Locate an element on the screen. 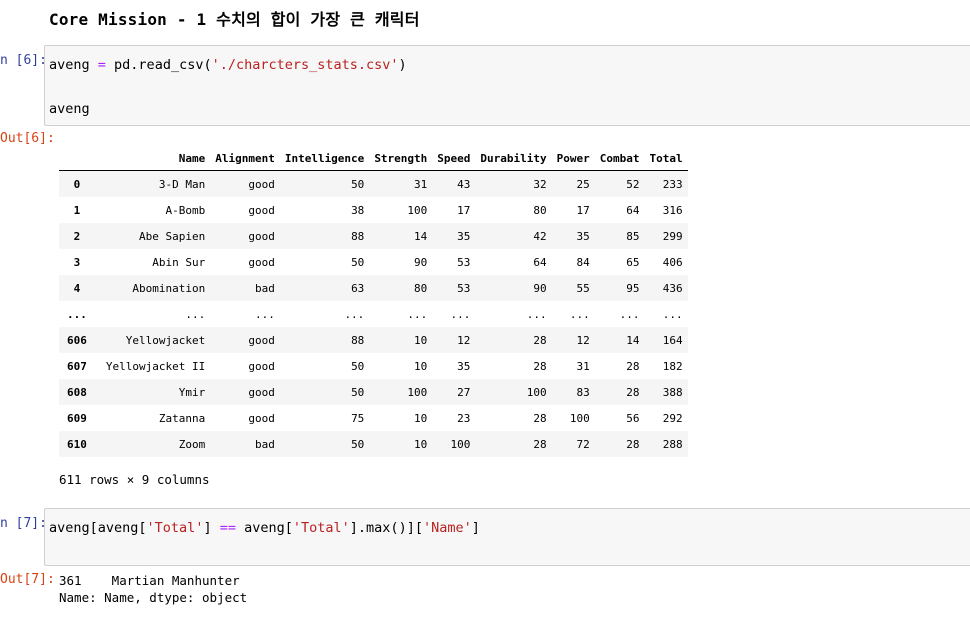  column-header: Total is located at coordinates (666, 158).